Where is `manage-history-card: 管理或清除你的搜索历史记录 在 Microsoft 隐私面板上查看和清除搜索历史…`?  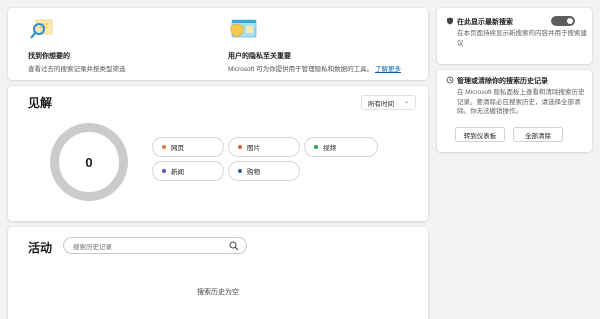
manage-history-card: 管理或清除你的搜索历史记录 在 Microsoft 隐私面板上查看和清除搜索历史… is located at coordinates (514, 111).